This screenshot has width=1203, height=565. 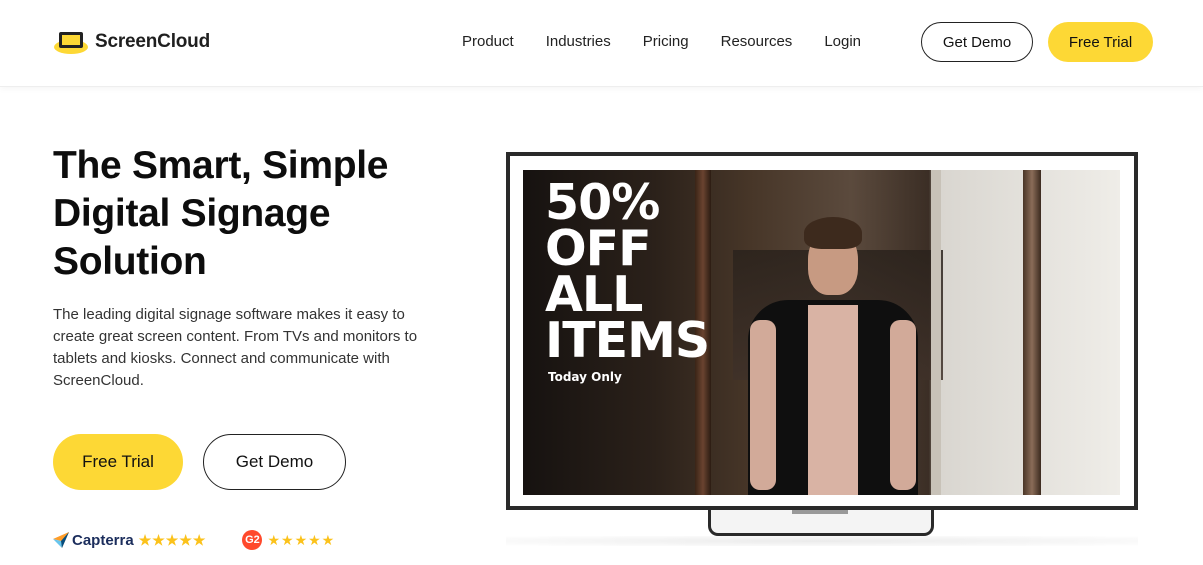 I want to click on nav-get-demo-button: Get Demo, so click(x=977, y=42).